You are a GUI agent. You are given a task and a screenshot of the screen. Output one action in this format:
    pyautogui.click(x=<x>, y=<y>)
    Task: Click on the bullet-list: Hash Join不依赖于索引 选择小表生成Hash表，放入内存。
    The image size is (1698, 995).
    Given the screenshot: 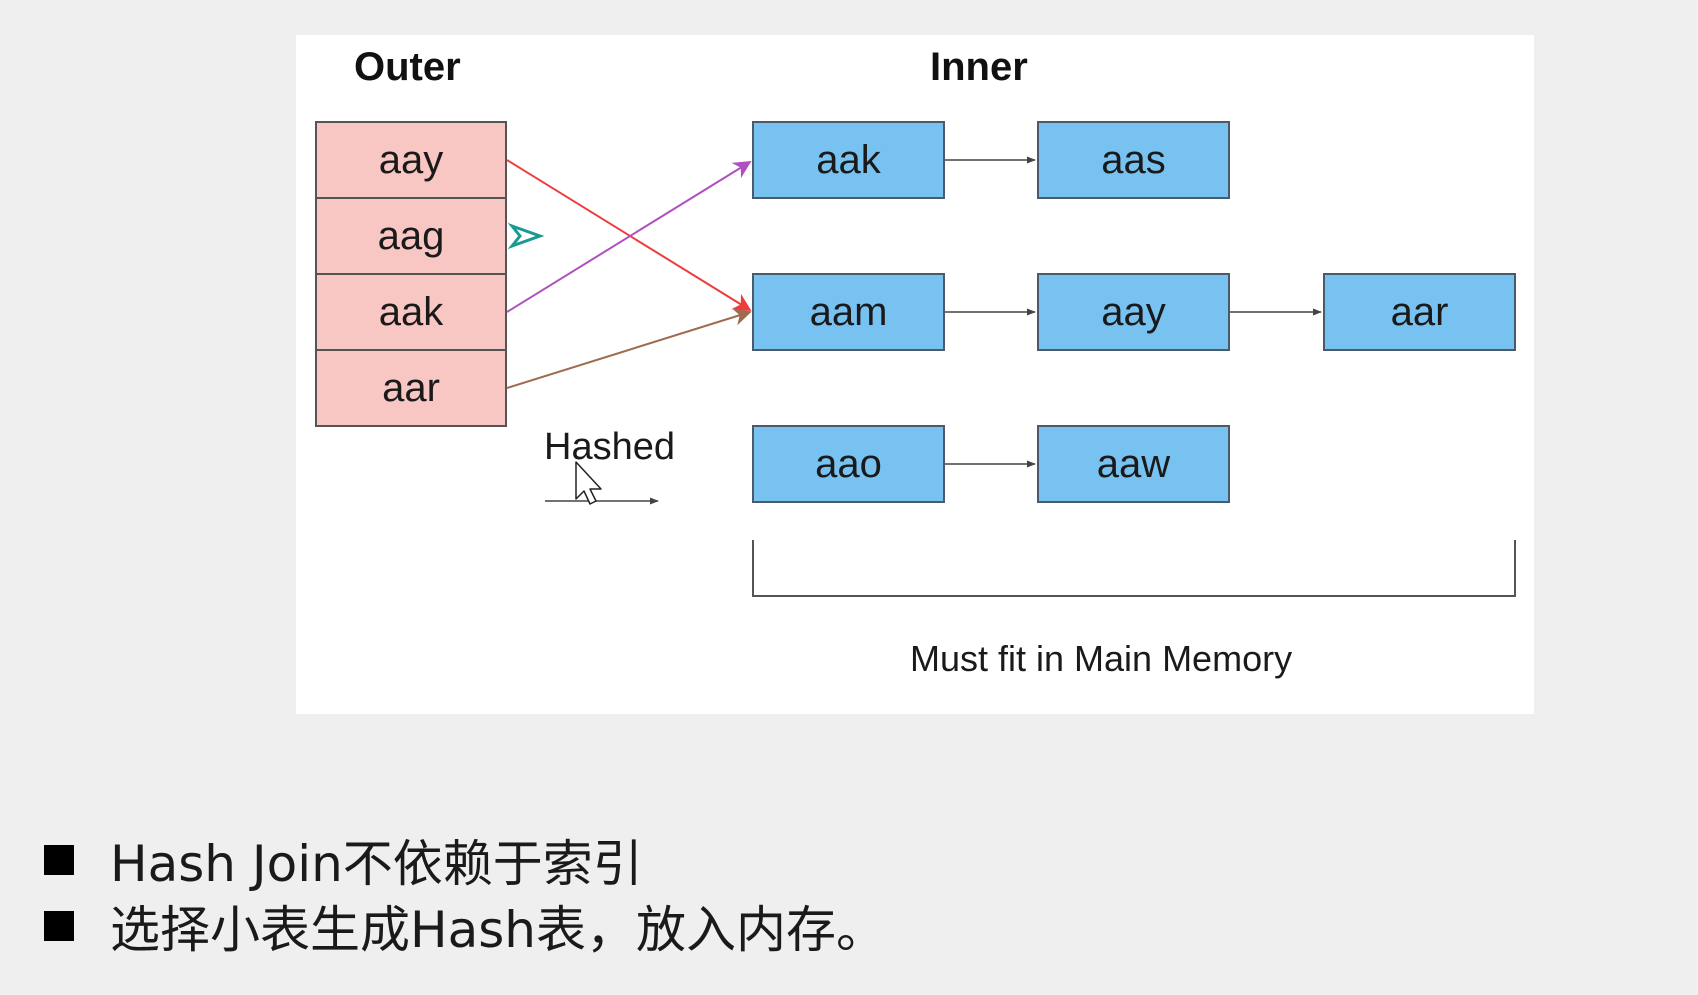 What is the action you would take?
    pyautogui.click(x=465, y=894)
    